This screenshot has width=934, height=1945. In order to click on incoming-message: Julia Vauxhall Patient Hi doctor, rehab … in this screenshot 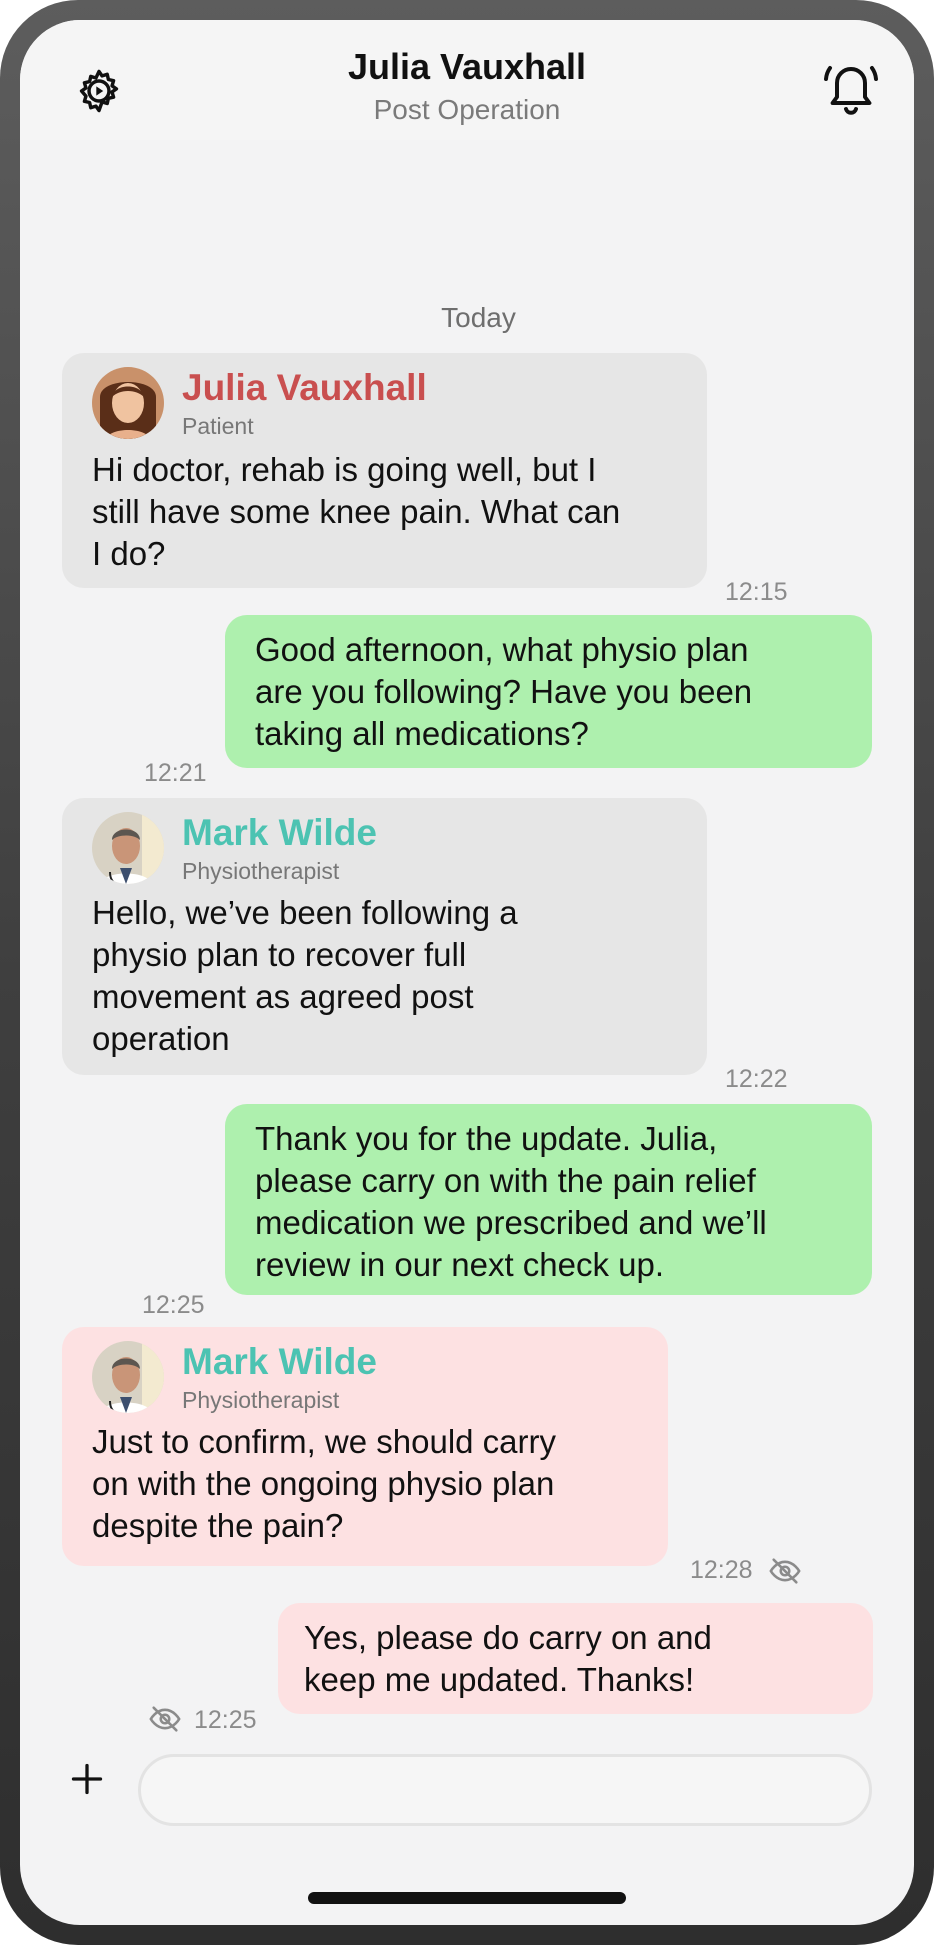, I will do `click(384, 470)`.